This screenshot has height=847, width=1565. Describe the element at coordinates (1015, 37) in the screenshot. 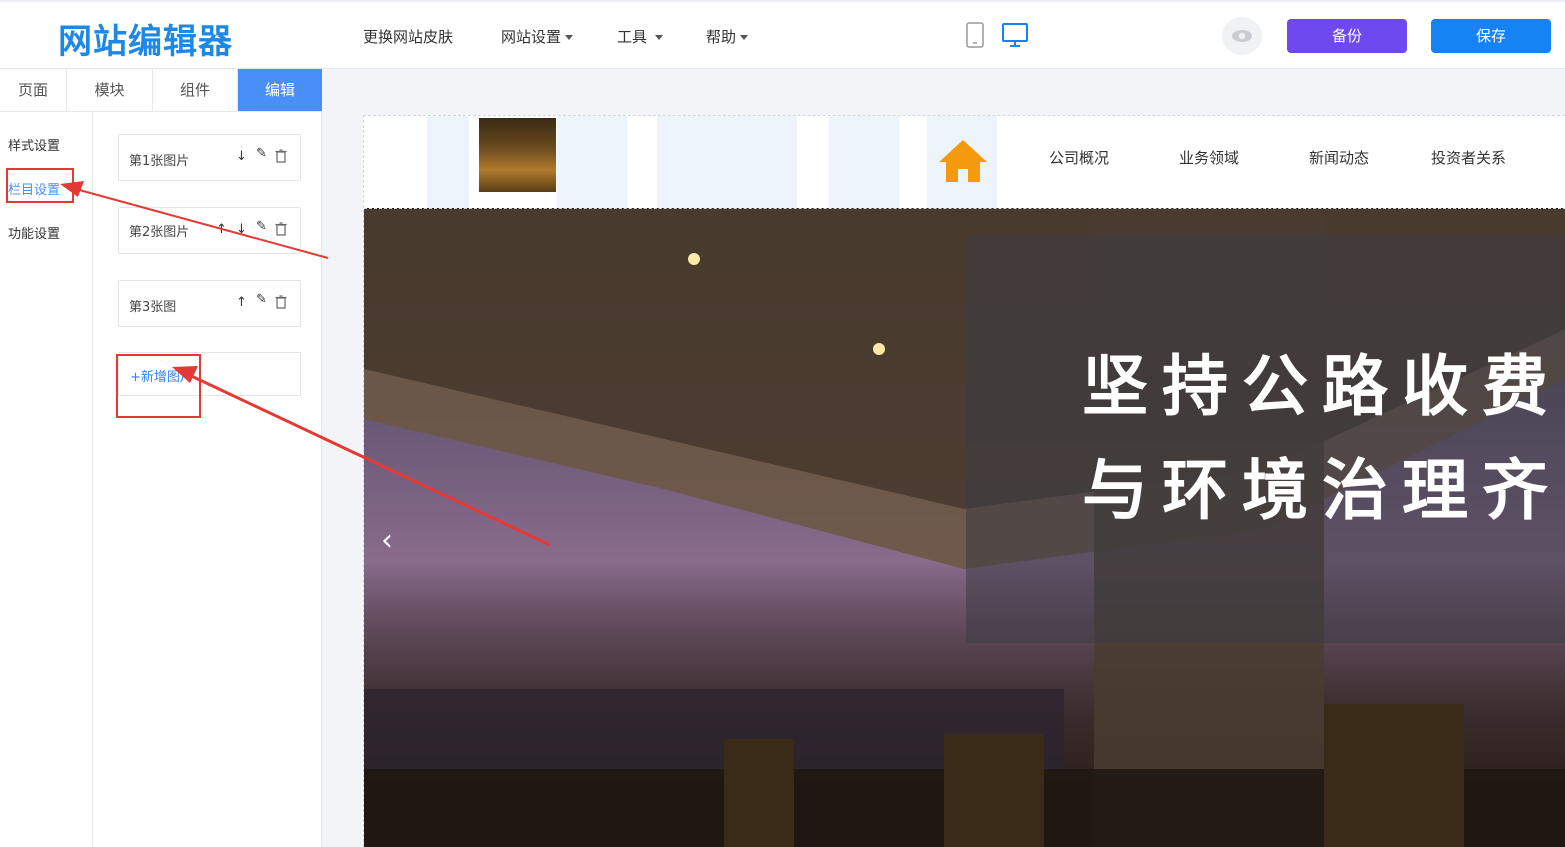

I see `monitor-icon` at that location.